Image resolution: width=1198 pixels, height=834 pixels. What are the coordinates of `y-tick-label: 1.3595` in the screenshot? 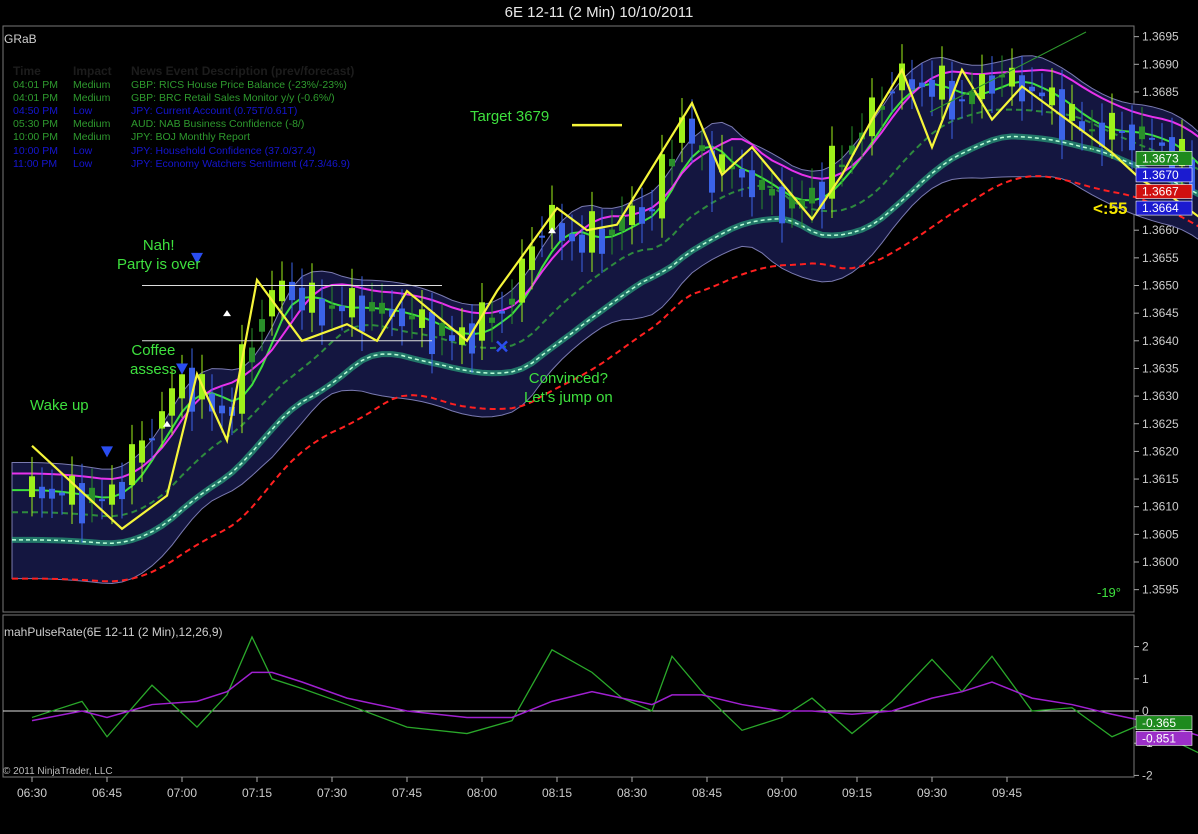 It's located at (1160, 590).